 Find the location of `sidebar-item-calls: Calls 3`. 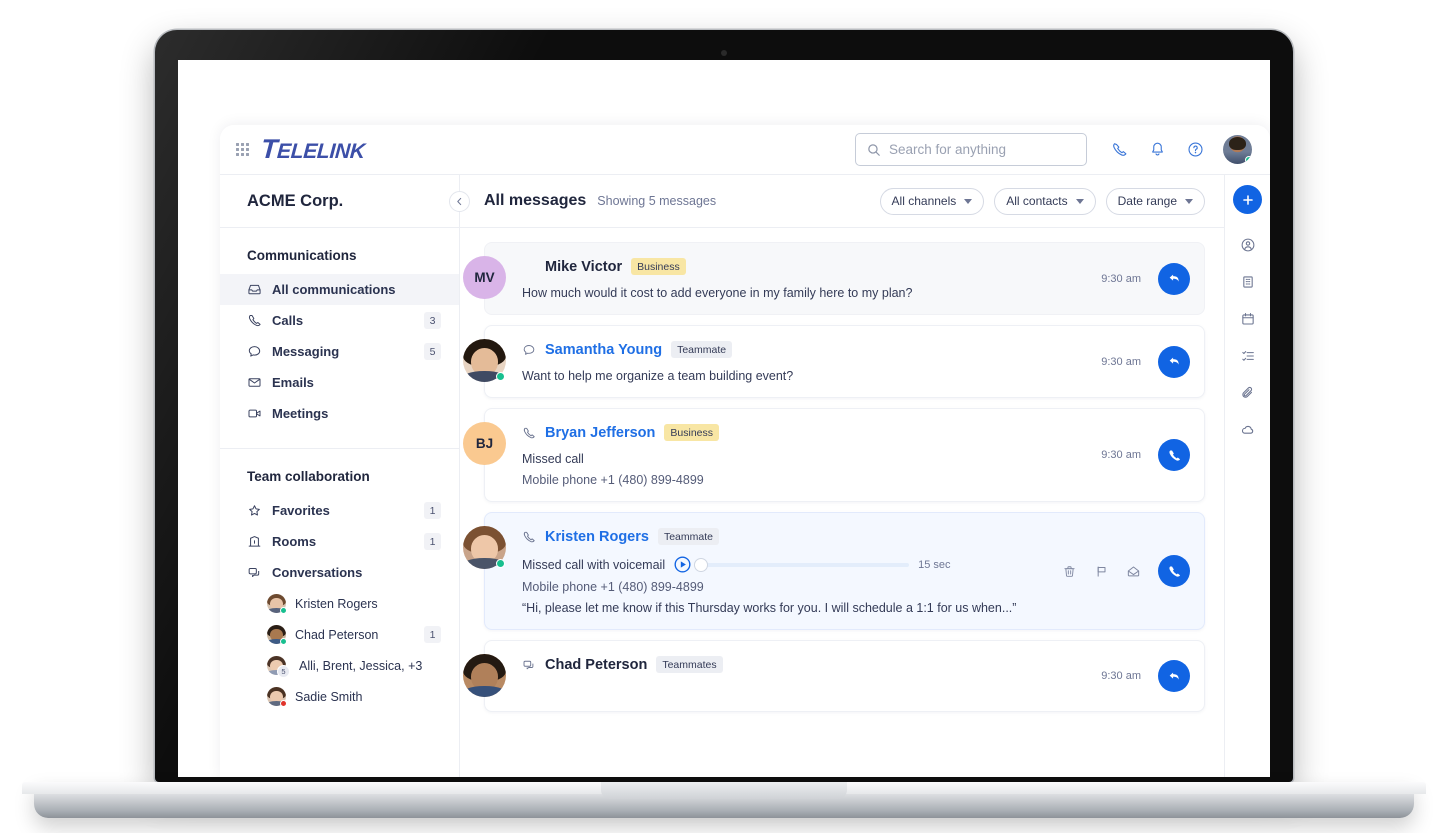

sidebar-item-calls: Calls 3 is located at coordinates (339, 320).